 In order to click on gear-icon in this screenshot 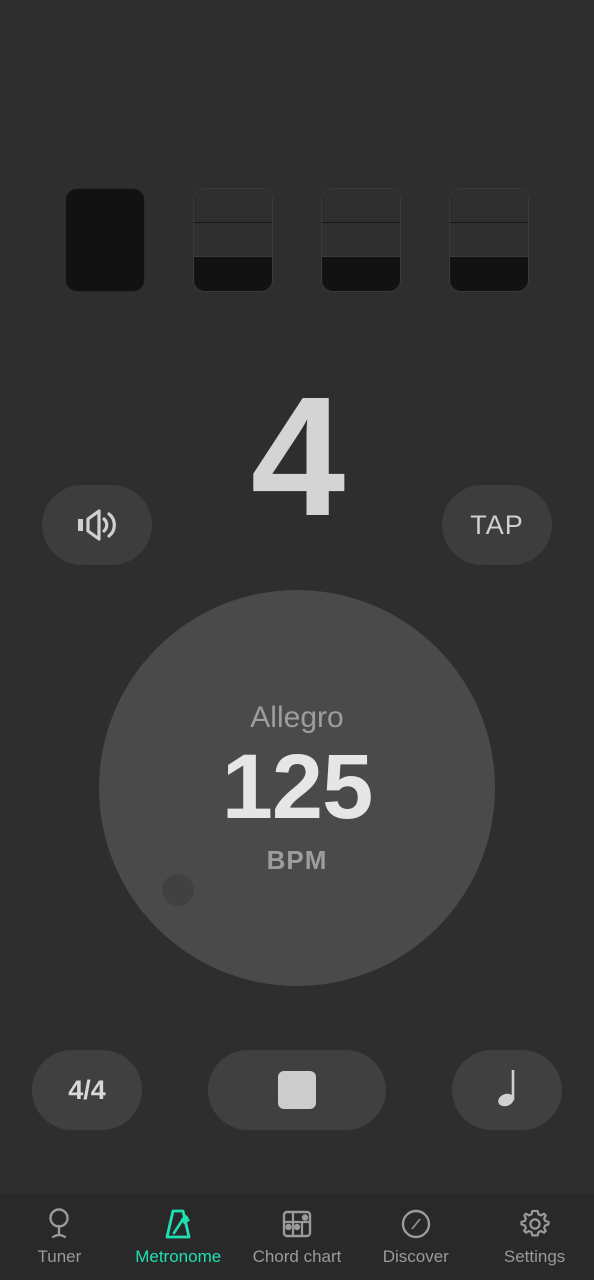, I will do `click(535, 1224)`.